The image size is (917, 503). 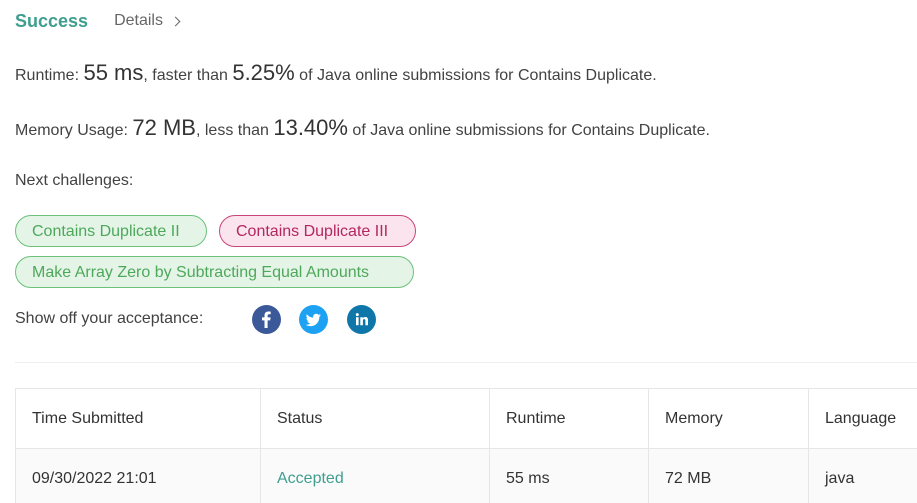 What do you see at coordinates (313, 319) in the screenshot?
I see `twitter-icon` at bounding box center [313, 319].